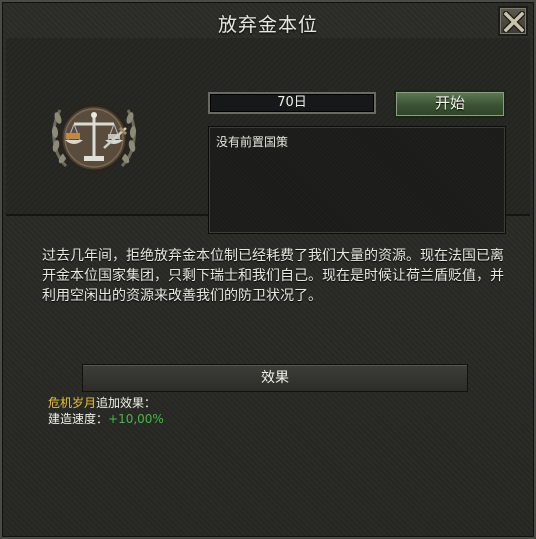  Describe the element at coordinates (126, 403) in the screenshot. I see `modifier-suffix: 追加效果：` at that location.